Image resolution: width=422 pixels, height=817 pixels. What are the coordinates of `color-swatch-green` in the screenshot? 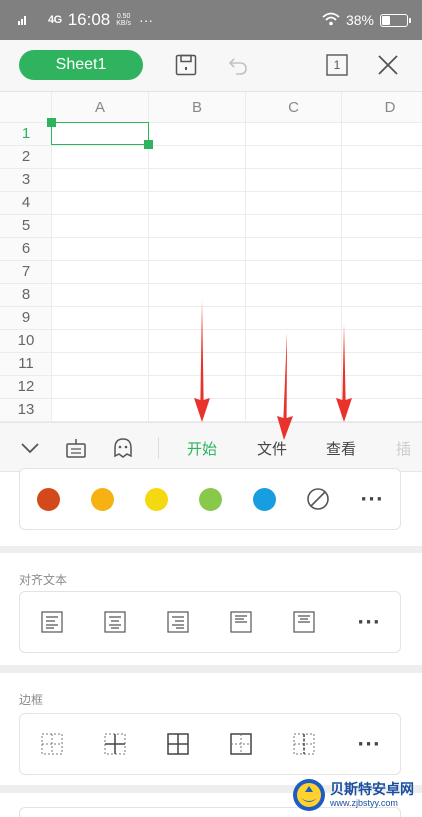 It's located at (210, 499).